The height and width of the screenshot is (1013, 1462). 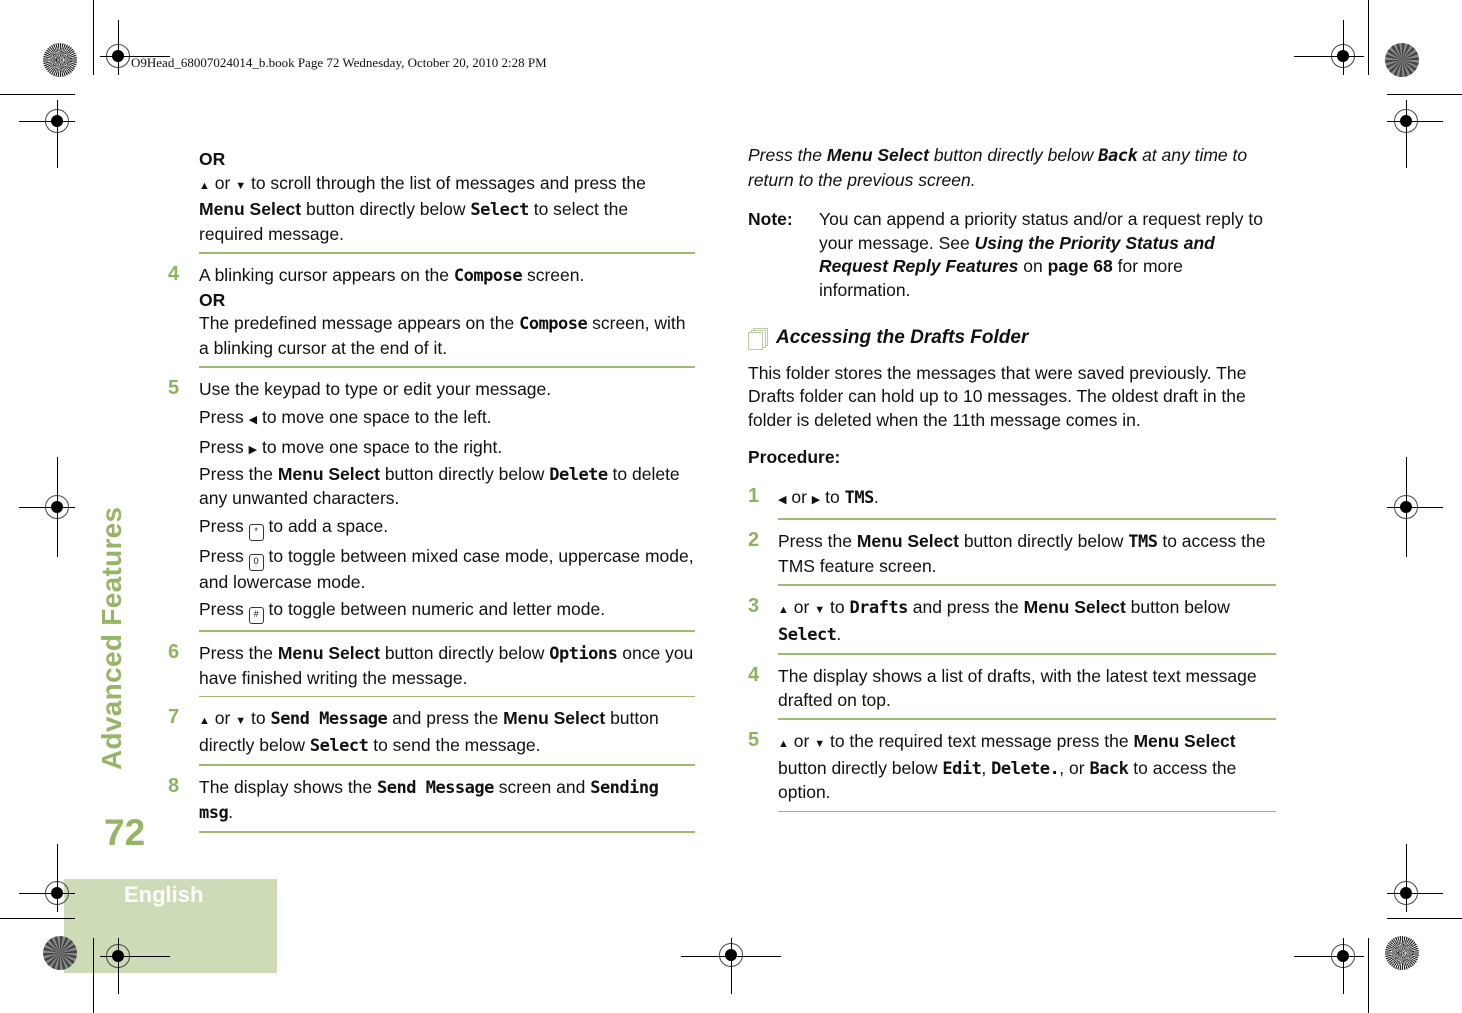 I want to click on step-number: 7, so click(x=174, y=717).